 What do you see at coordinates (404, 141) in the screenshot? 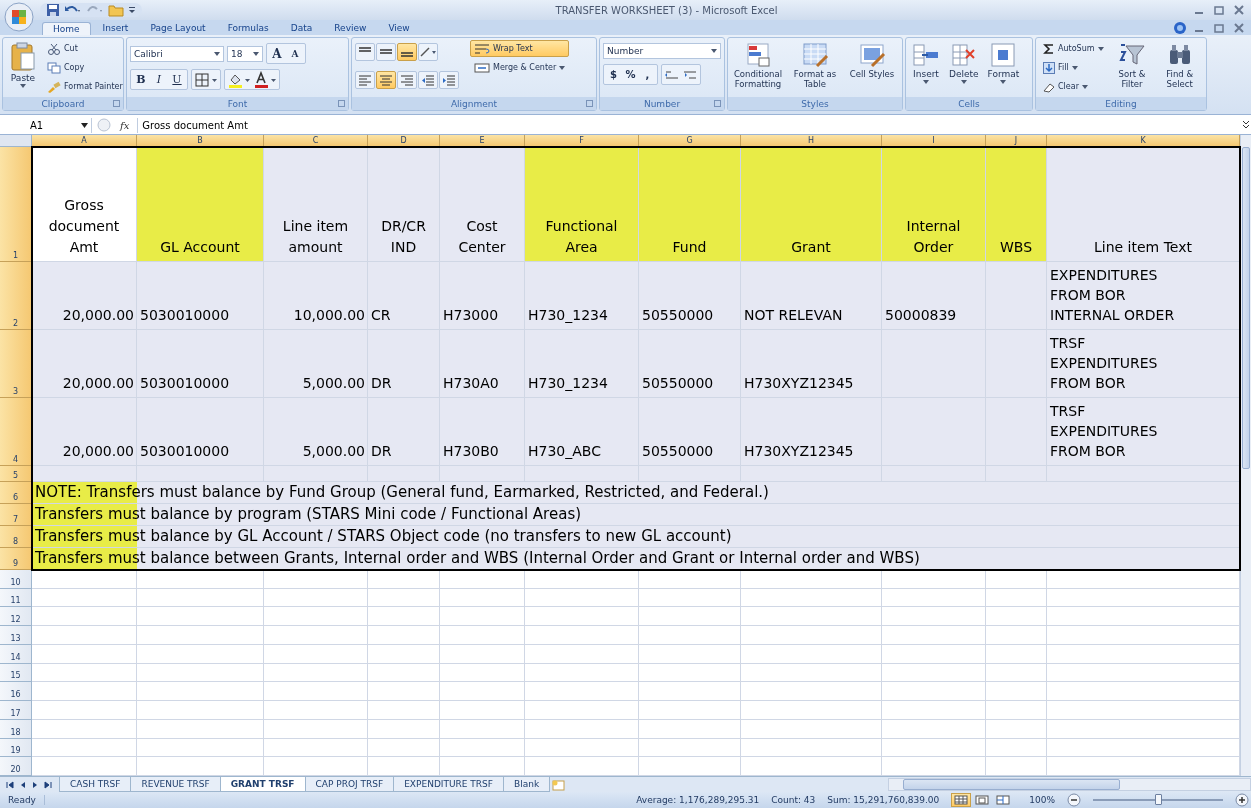
I see `column-header: D` at bounding box center [404, 141].